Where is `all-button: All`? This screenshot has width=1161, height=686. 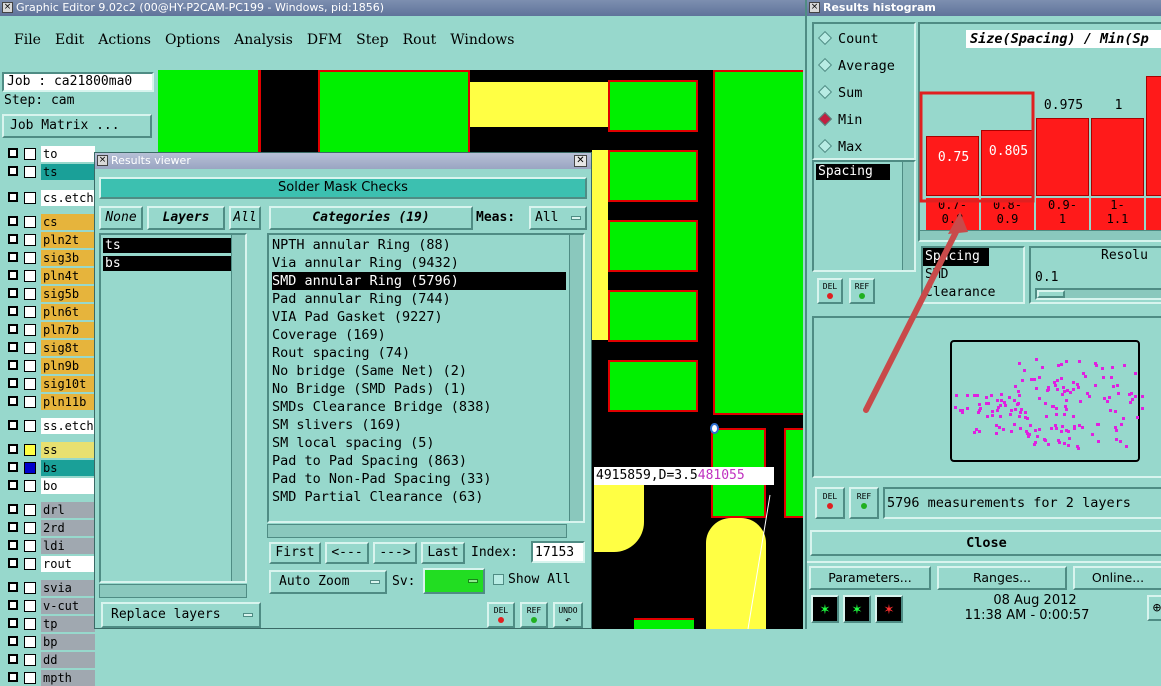
all-button: All is located at coordinates (245, 218).